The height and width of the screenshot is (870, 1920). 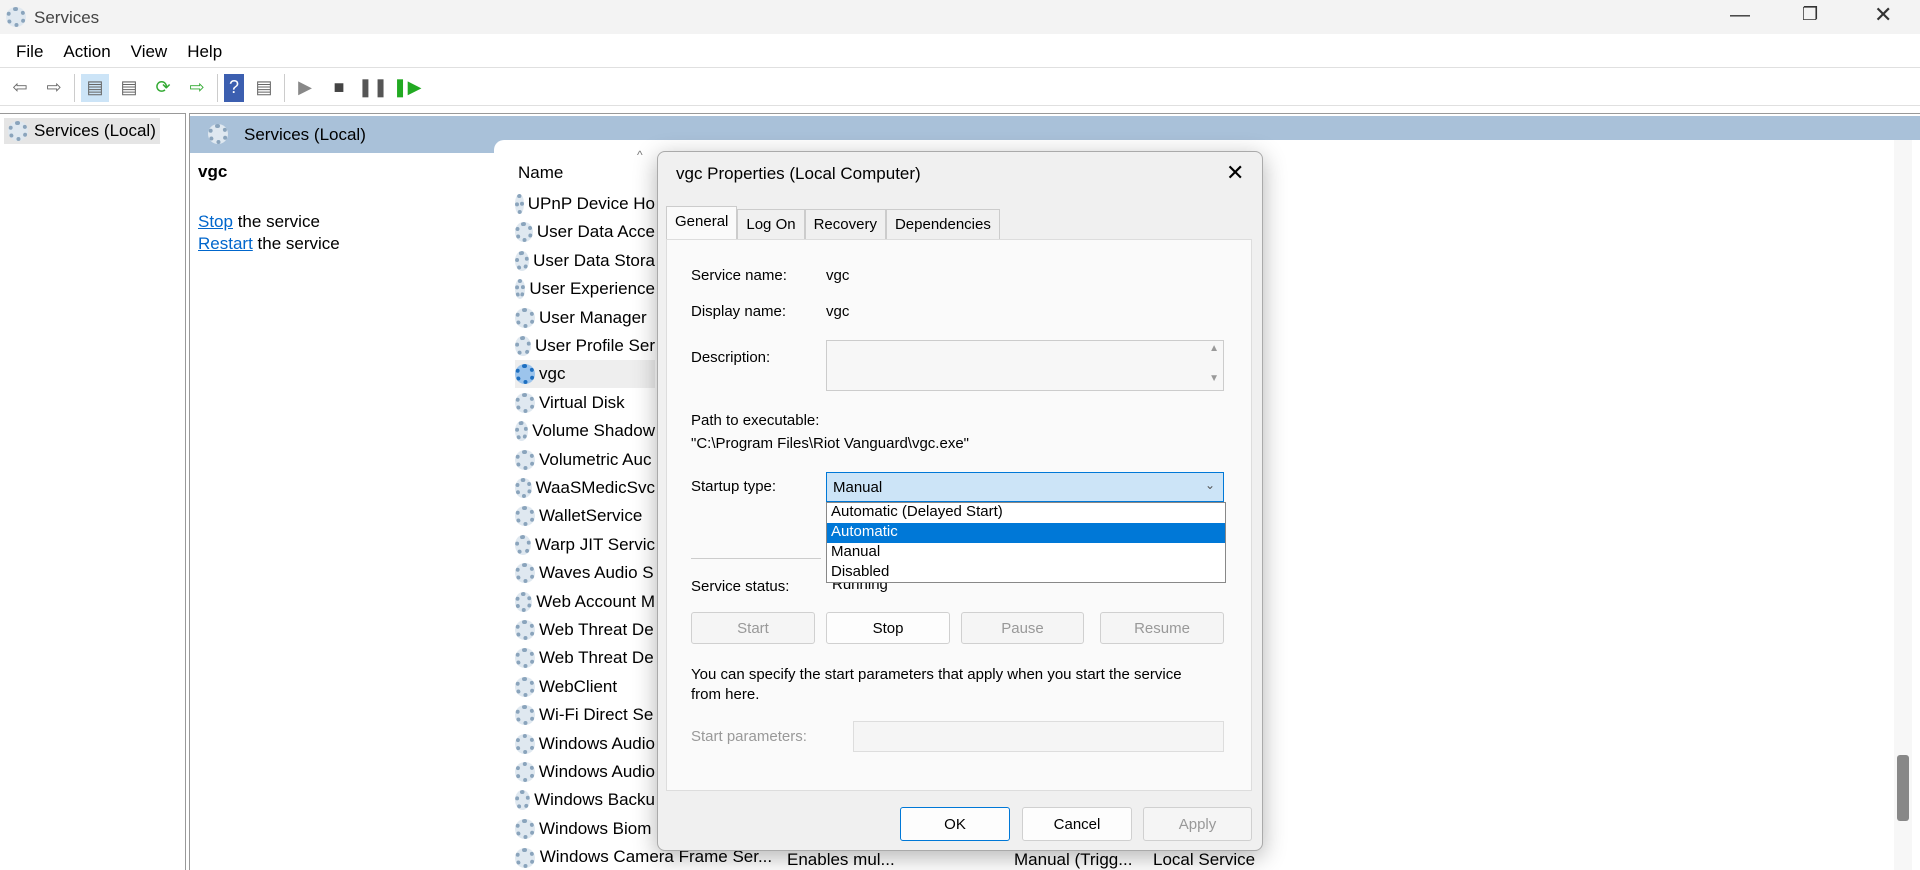 What do you see at coordinates (845, 224) in the screenshot?
I see `tab-recovery: Recovery` at bounding box center [845, 224].